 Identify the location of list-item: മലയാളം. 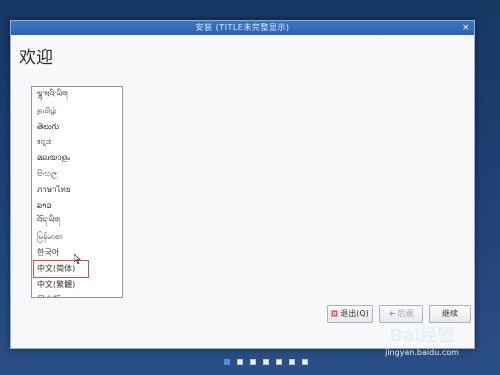
(77, 158).